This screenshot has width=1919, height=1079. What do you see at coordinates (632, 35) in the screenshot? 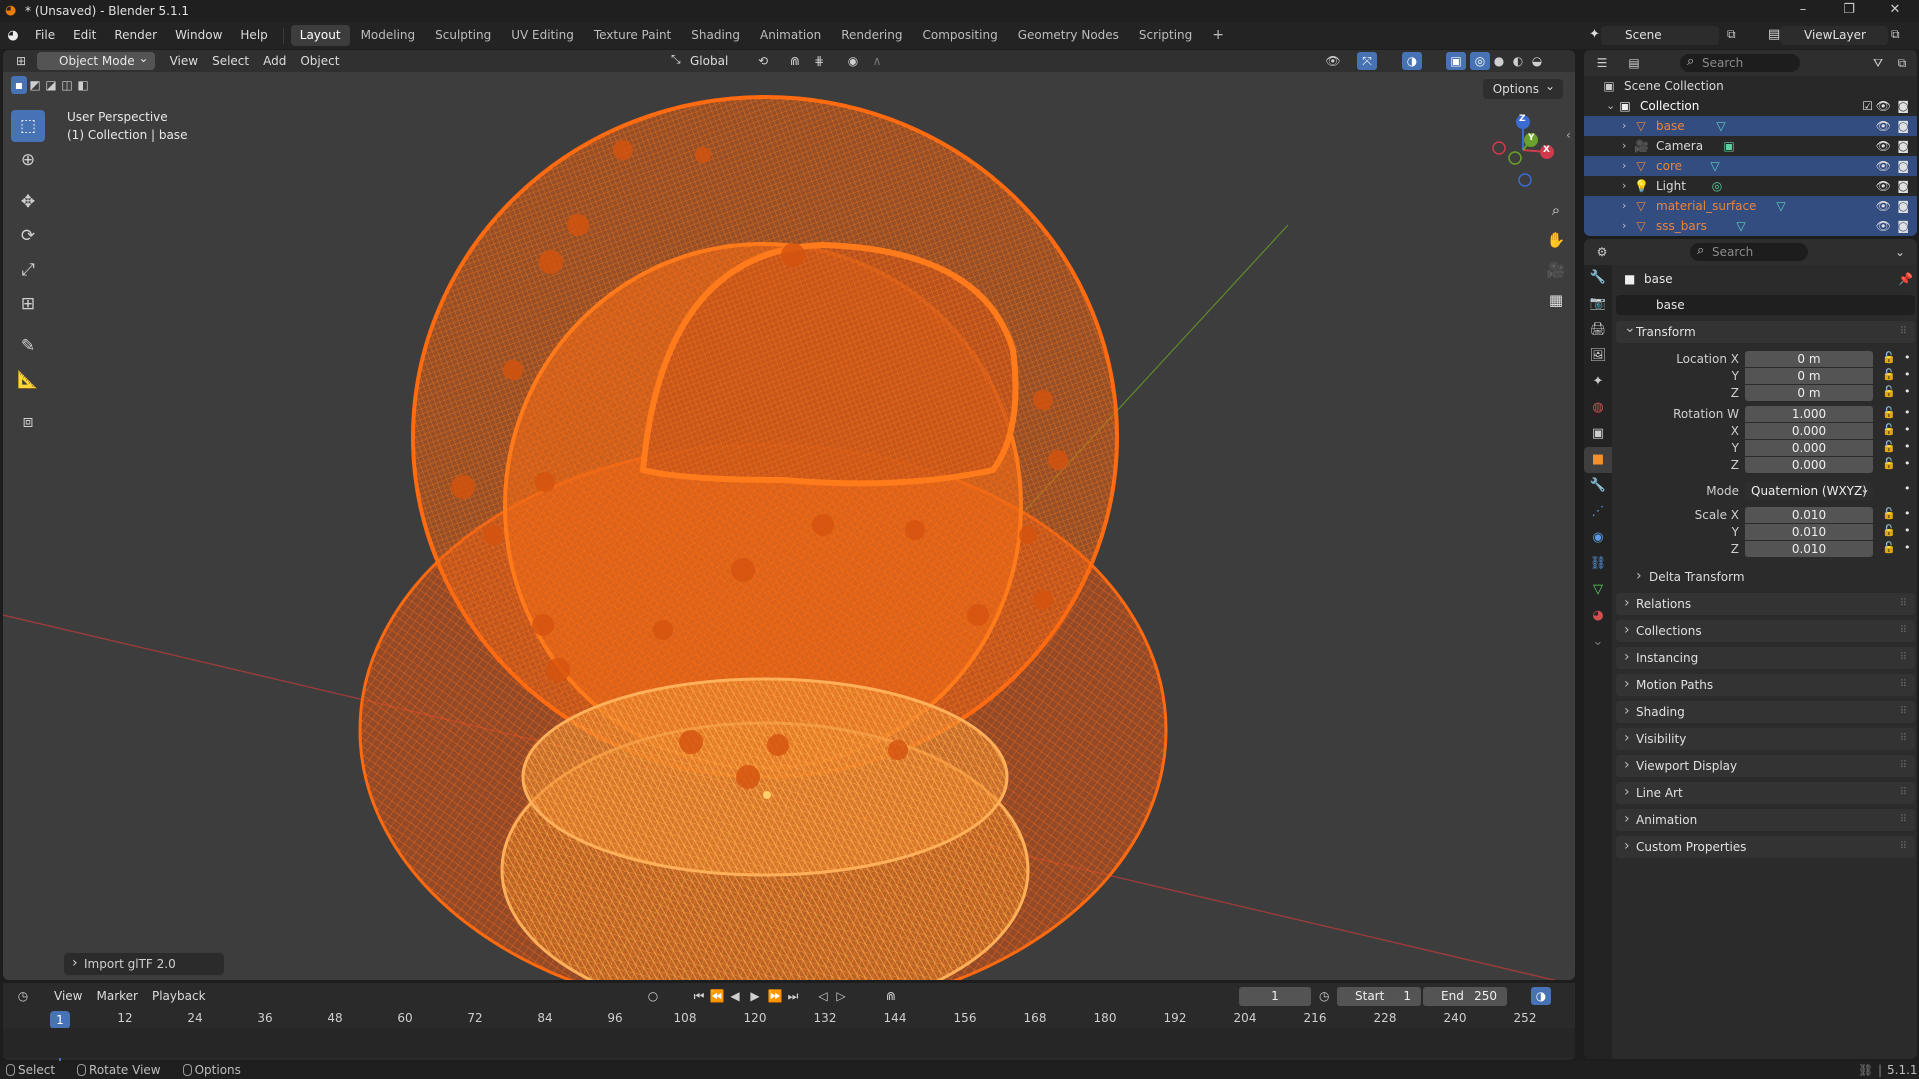
I see `tab-texture-paint: Texture Paint` at bounding box center [632, 35].